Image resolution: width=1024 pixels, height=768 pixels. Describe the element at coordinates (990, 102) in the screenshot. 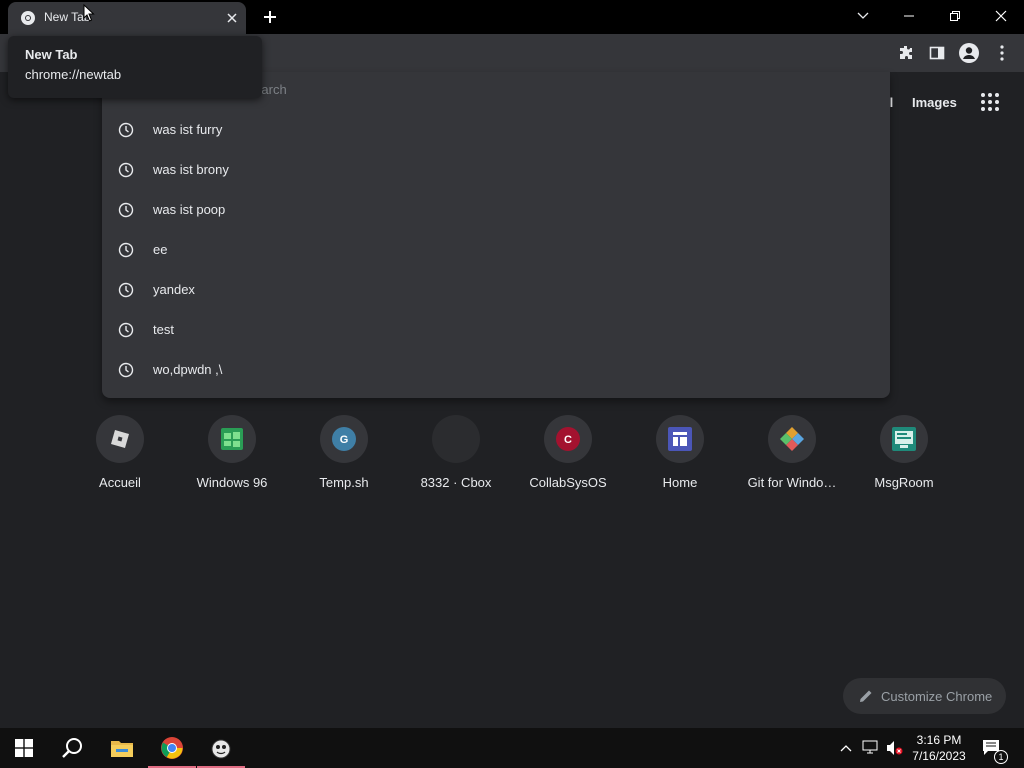

I see `google-apps-icon` at that location.